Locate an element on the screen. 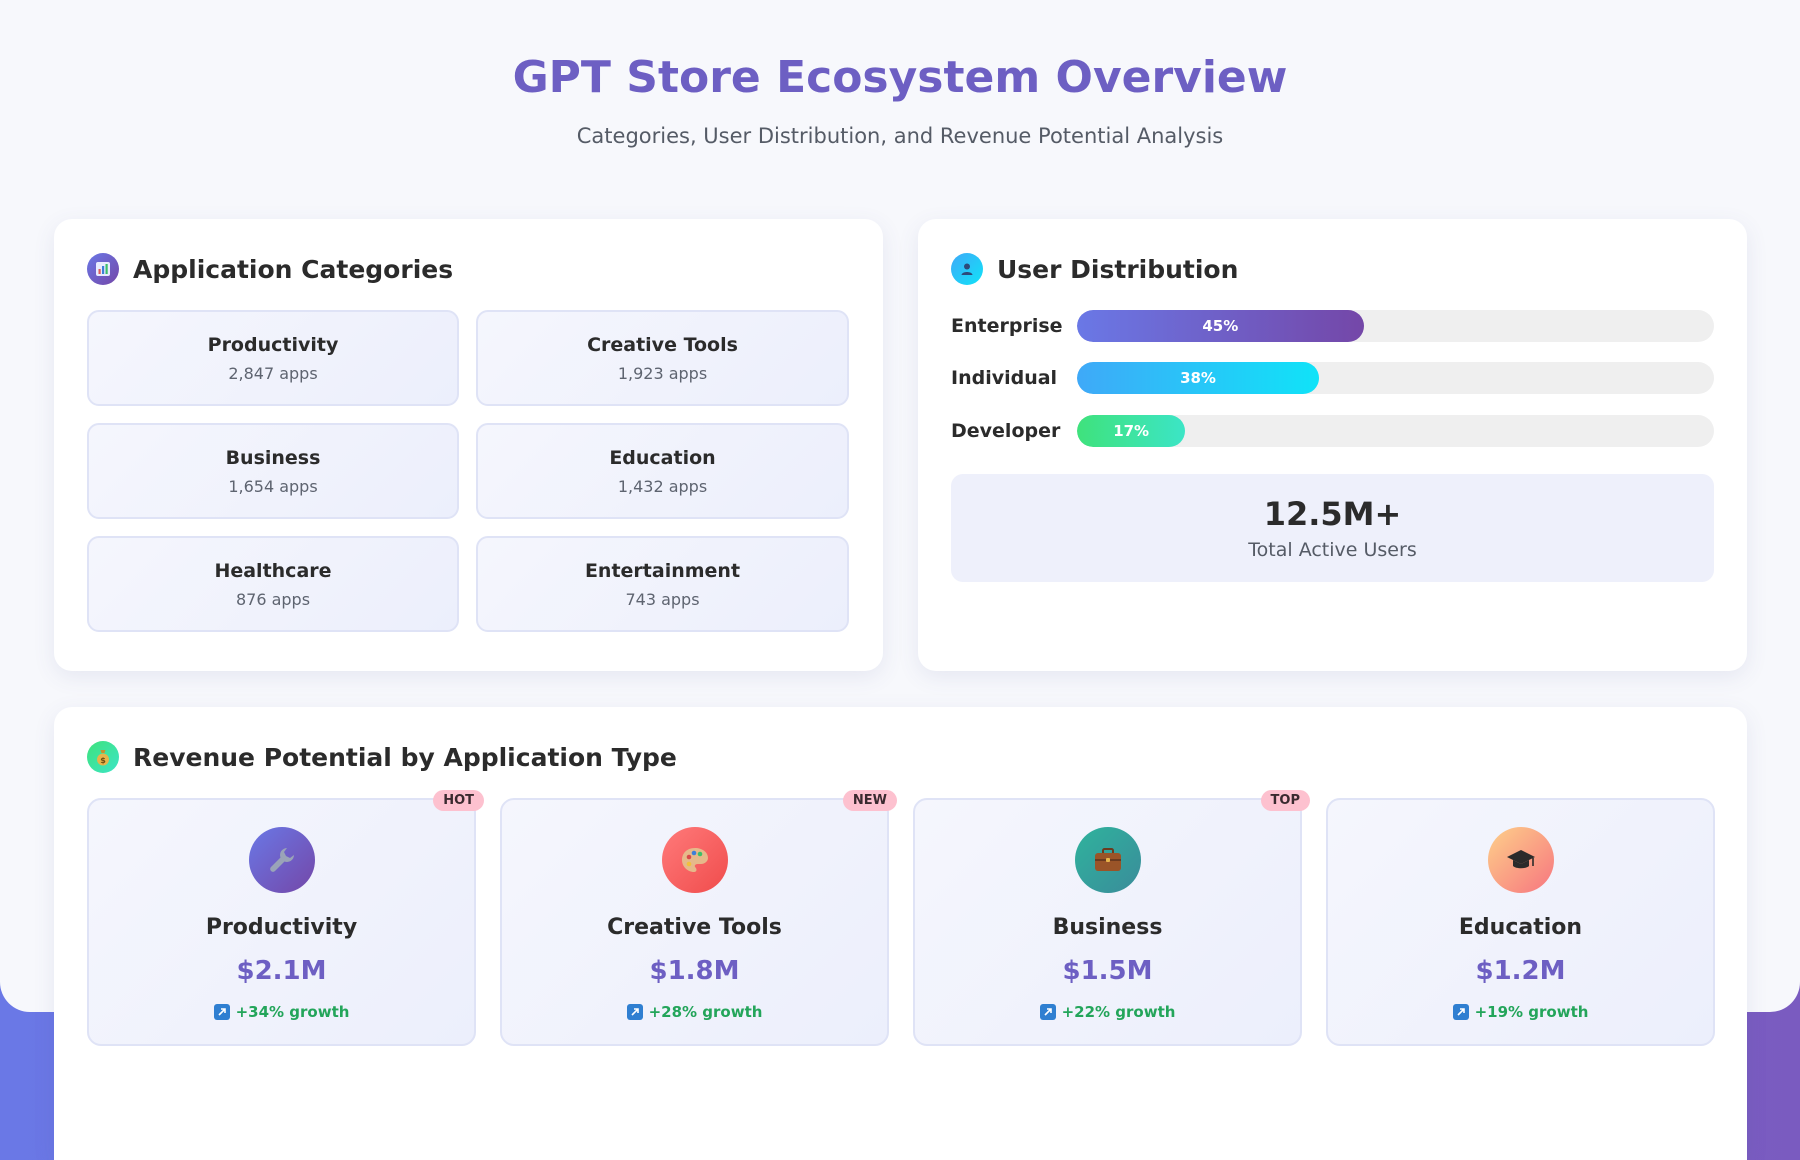 This screenshot has height=1160, width=1800. total-users-box: 12.5M+ Total Active Users is located at coordinates (1332, 528).